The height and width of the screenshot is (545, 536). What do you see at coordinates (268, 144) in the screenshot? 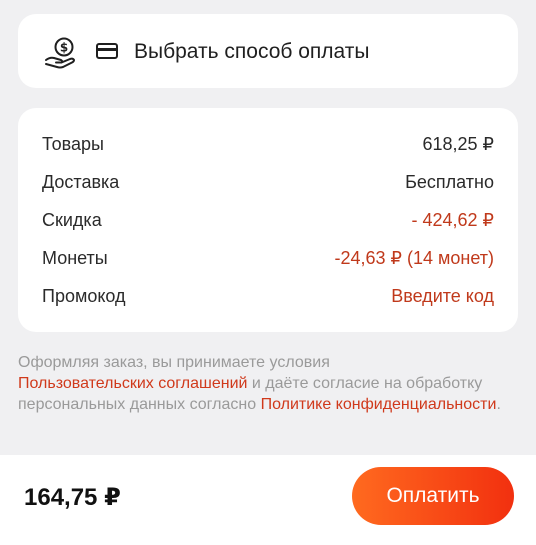
I see `summary-row-goods: Товары 618,25 ₽` at bounding box center [268, 144].